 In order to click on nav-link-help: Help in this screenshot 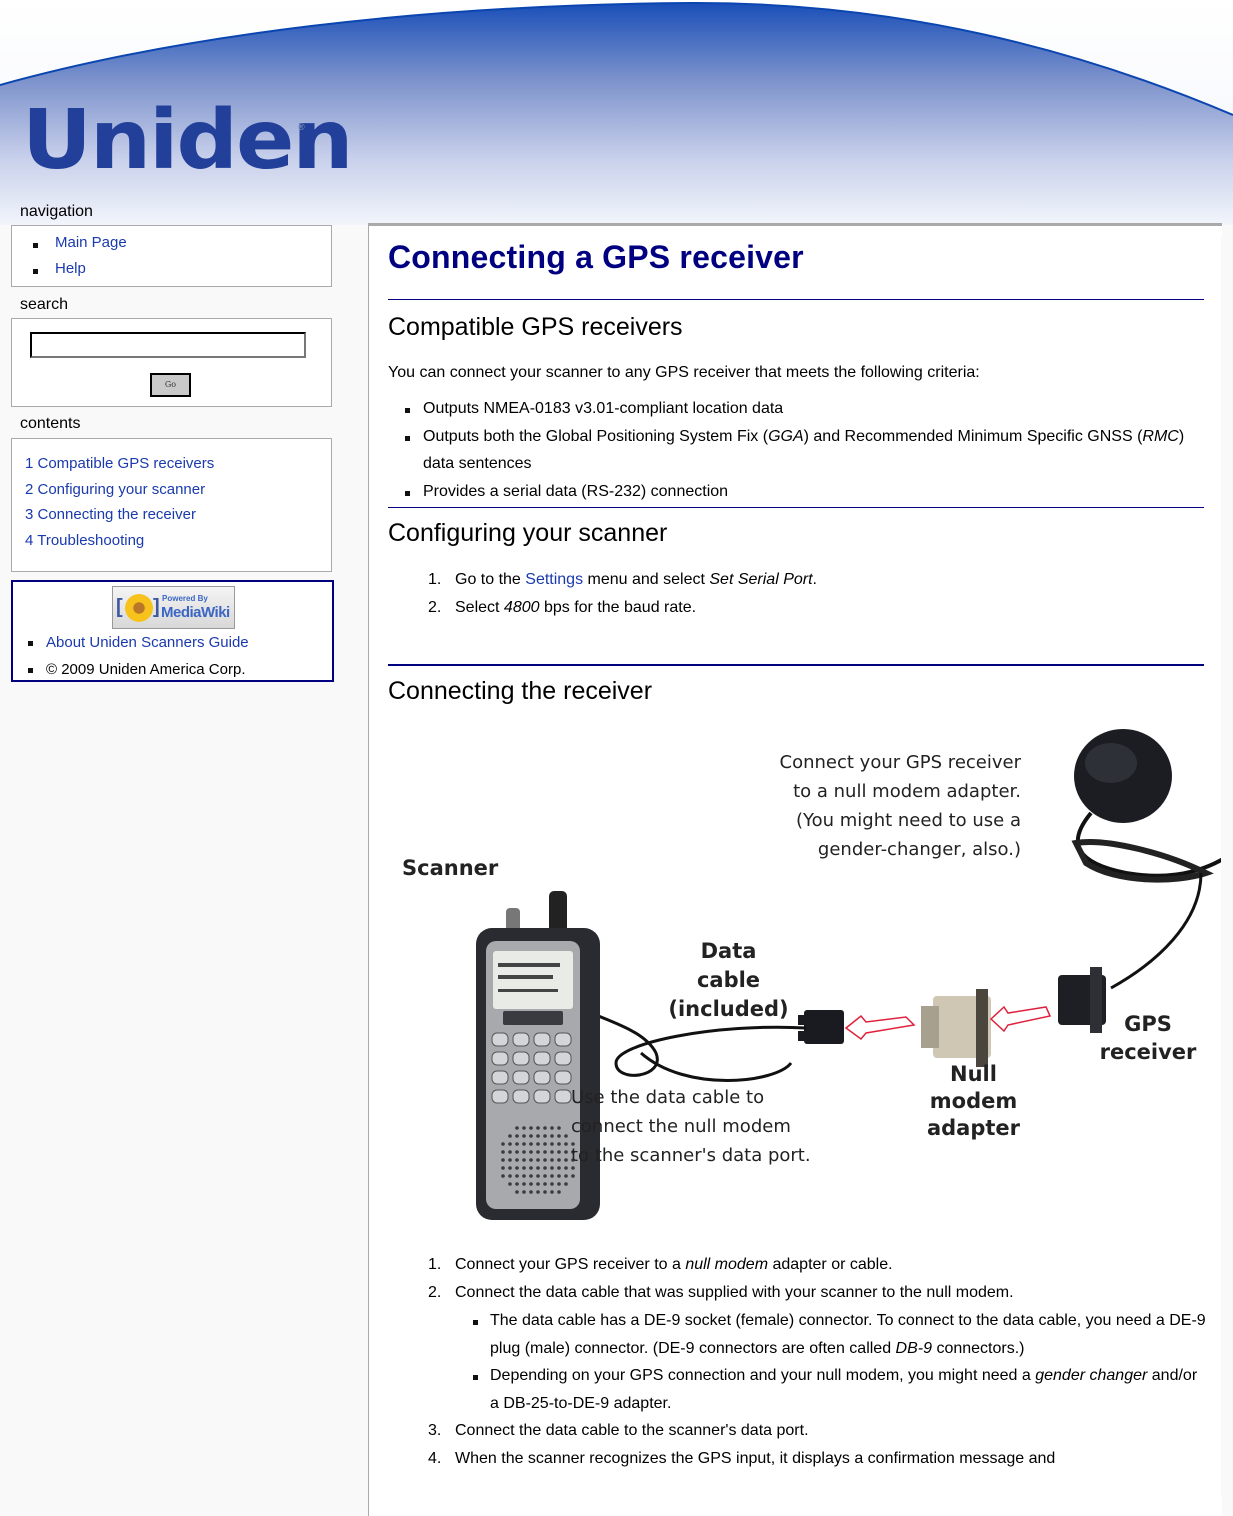, I will do `click(70, 268)`.